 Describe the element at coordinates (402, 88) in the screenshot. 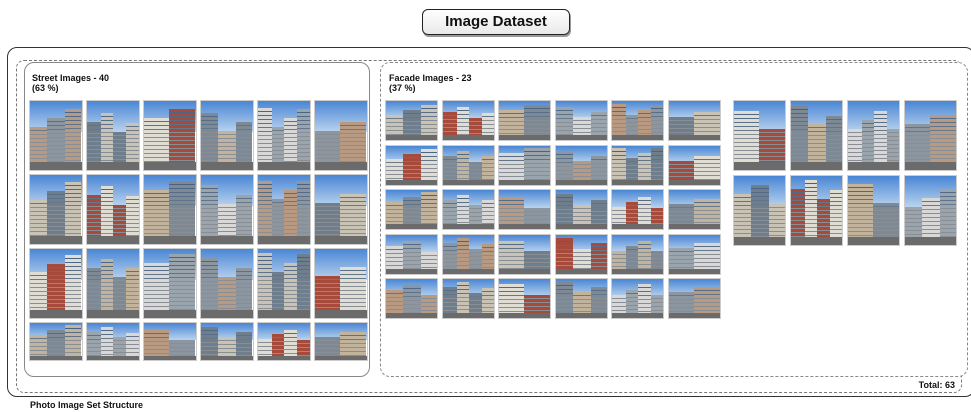

I see `facade-images-percent: (37 %)` at that location.